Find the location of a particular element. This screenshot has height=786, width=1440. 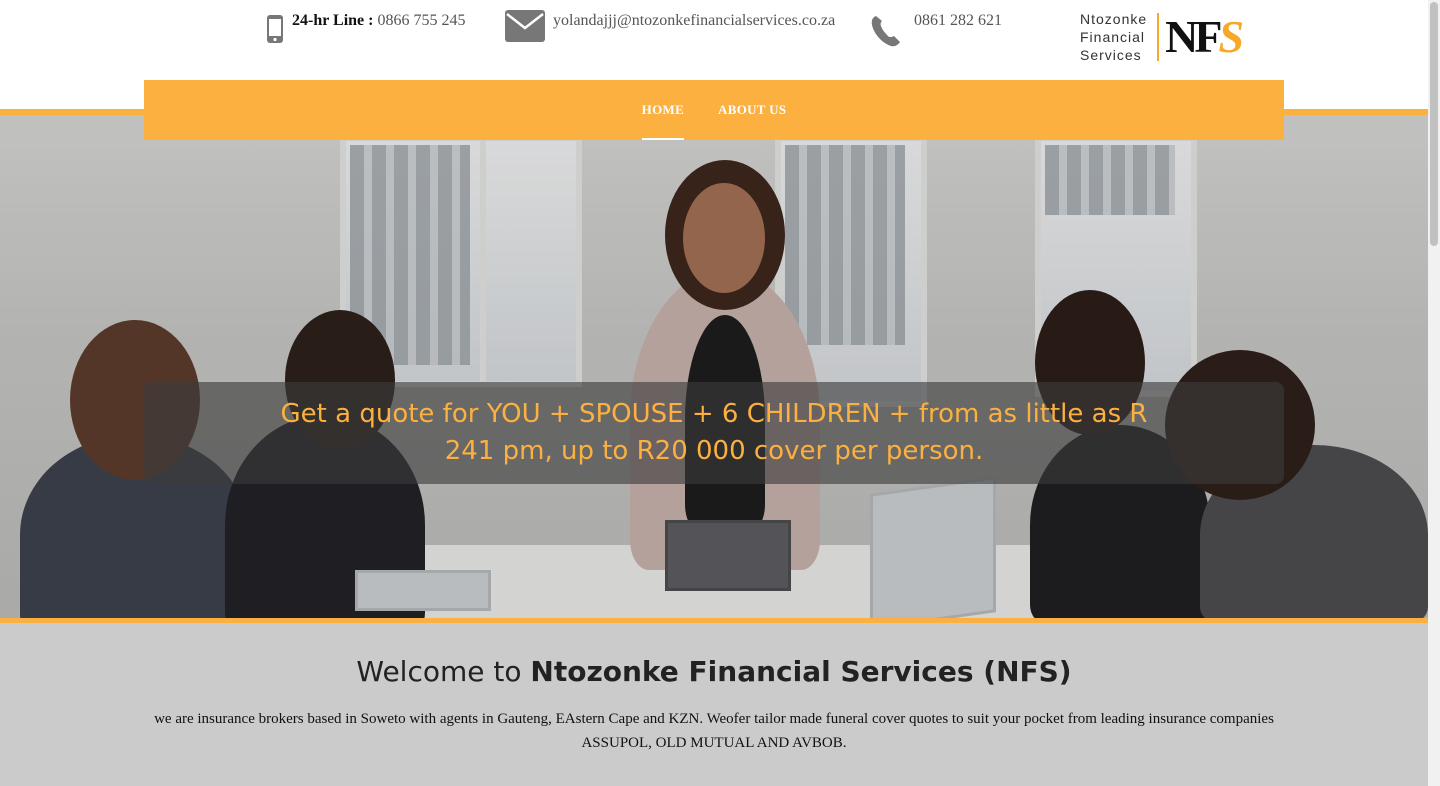

page-scrollbar is located at coordinates (1434, 393).